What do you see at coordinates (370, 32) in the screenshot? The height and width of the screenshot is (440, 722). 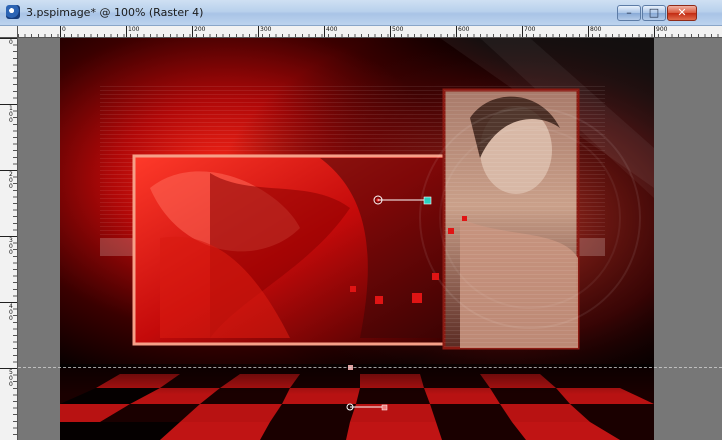 I see `horizontal-ruler: 0 100 200 300 400 500 600 700 800 900` at bounding box center [370, 32].